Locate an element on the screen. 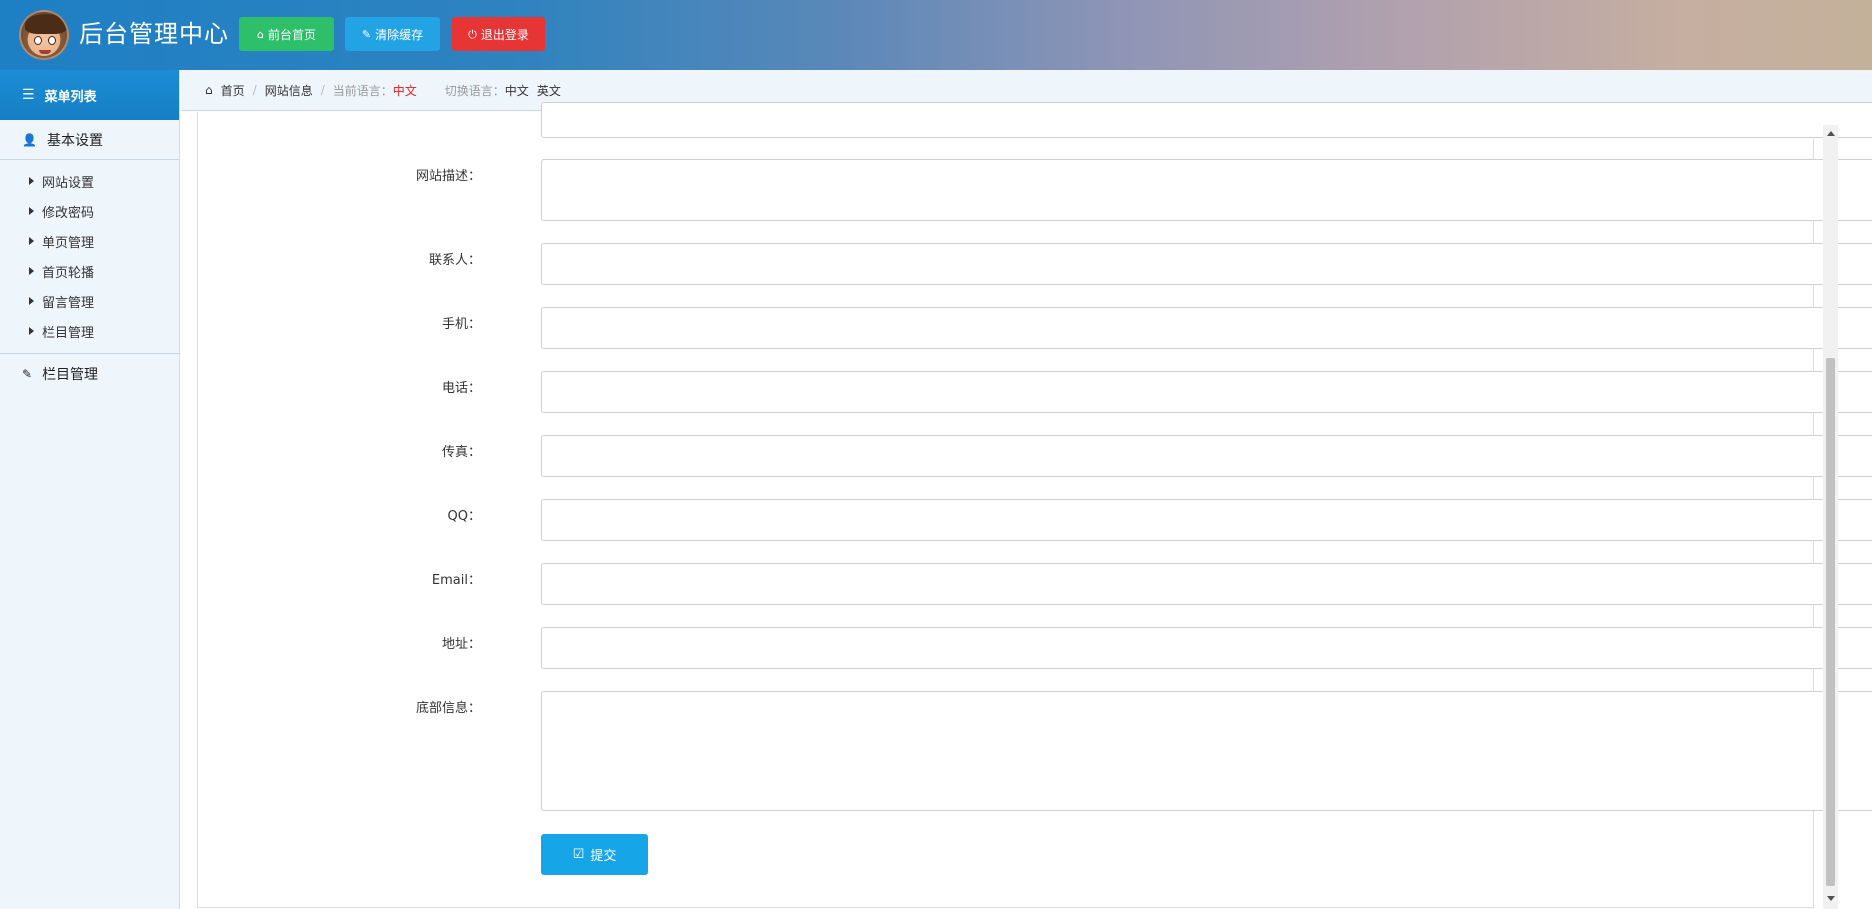 This screenshot has height=909, width=1872. logout-button: ⏻ 退出登录 is located at coordinates (498, 34).